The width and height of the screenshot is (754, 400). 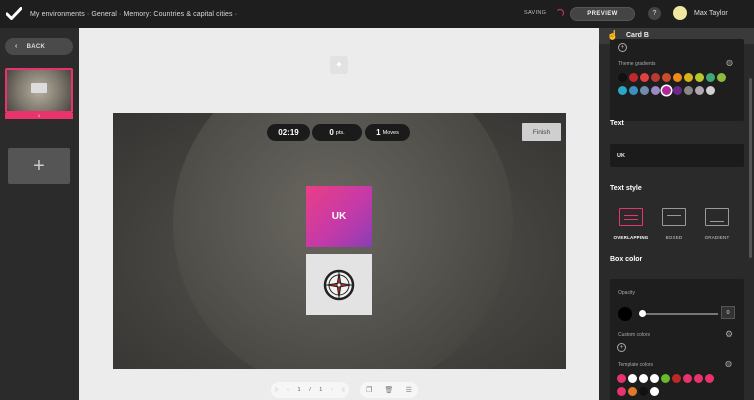 I want to click on preview-button: PREVIEW, so click(x=602, y=14).